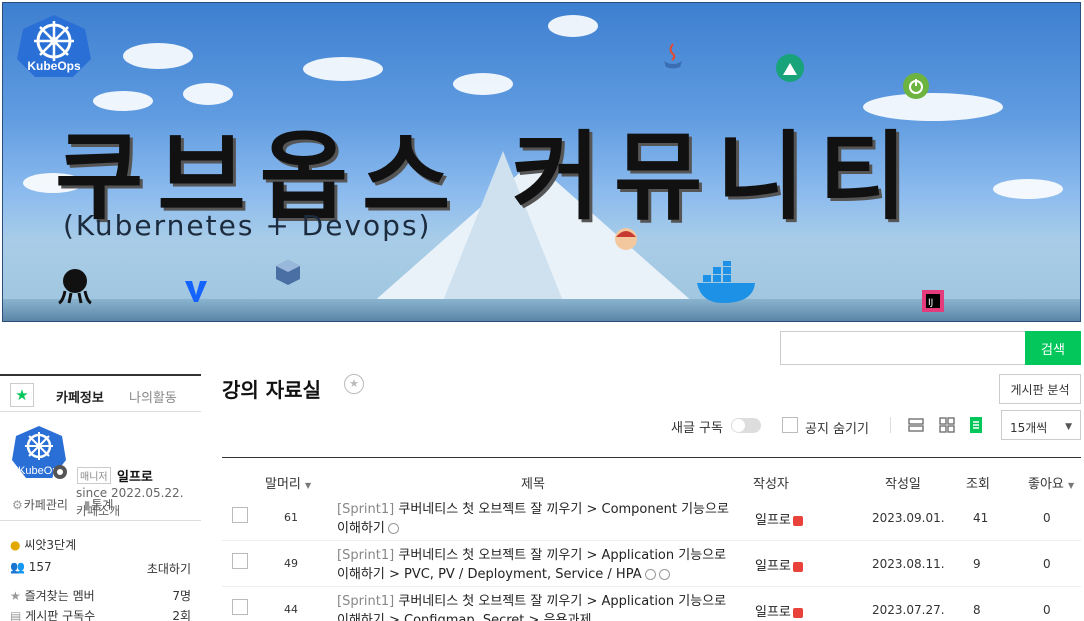  I want to click on article-date: 2023.07.27., so click(908, 610).